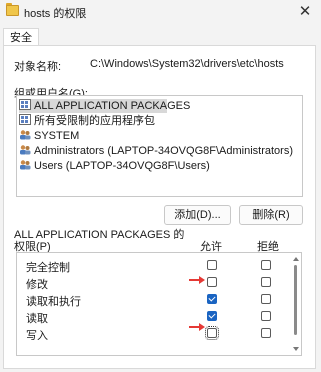  What do you see at coordinates (159, 282) in the screenshot?
I see `permission-row-modify: 修改` at bounding box center [159, 282].